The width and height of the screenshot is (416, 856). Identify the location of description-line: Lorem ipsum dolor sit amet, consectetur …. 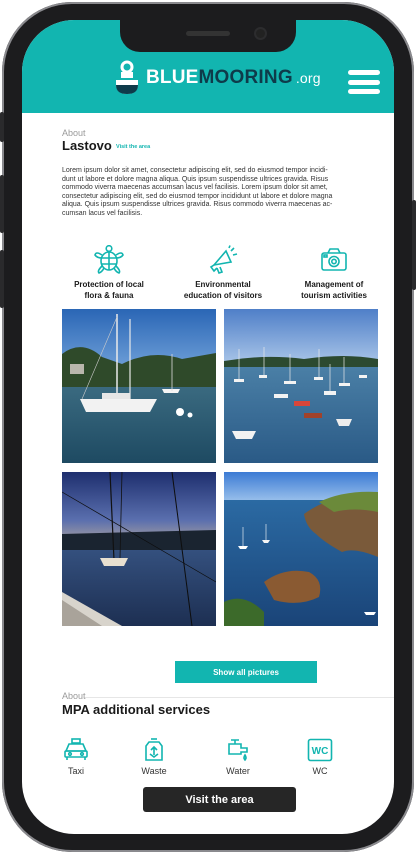
(195, 170).